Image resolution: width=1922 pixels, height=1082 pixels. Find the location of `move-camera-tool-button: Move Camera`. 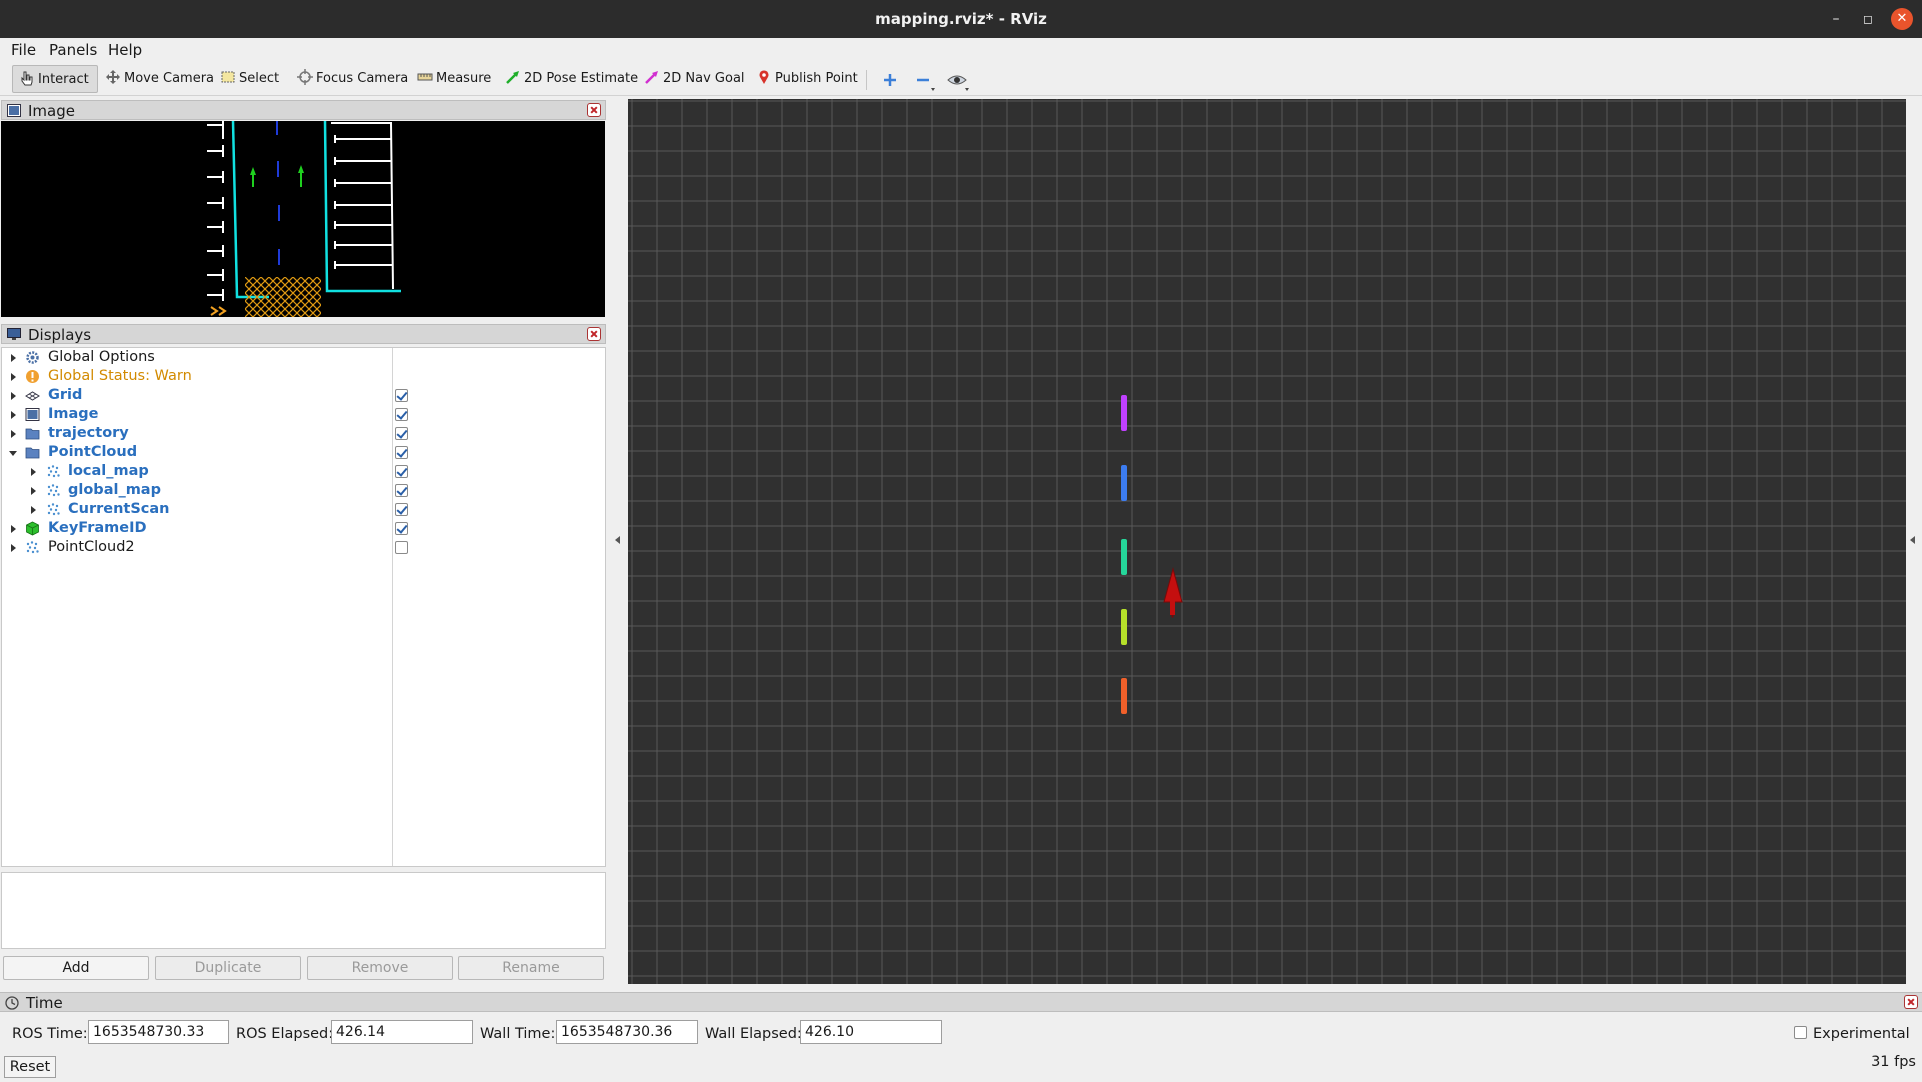

move-camera-tool-button: Move Camera is located at coordinates (159, 79).